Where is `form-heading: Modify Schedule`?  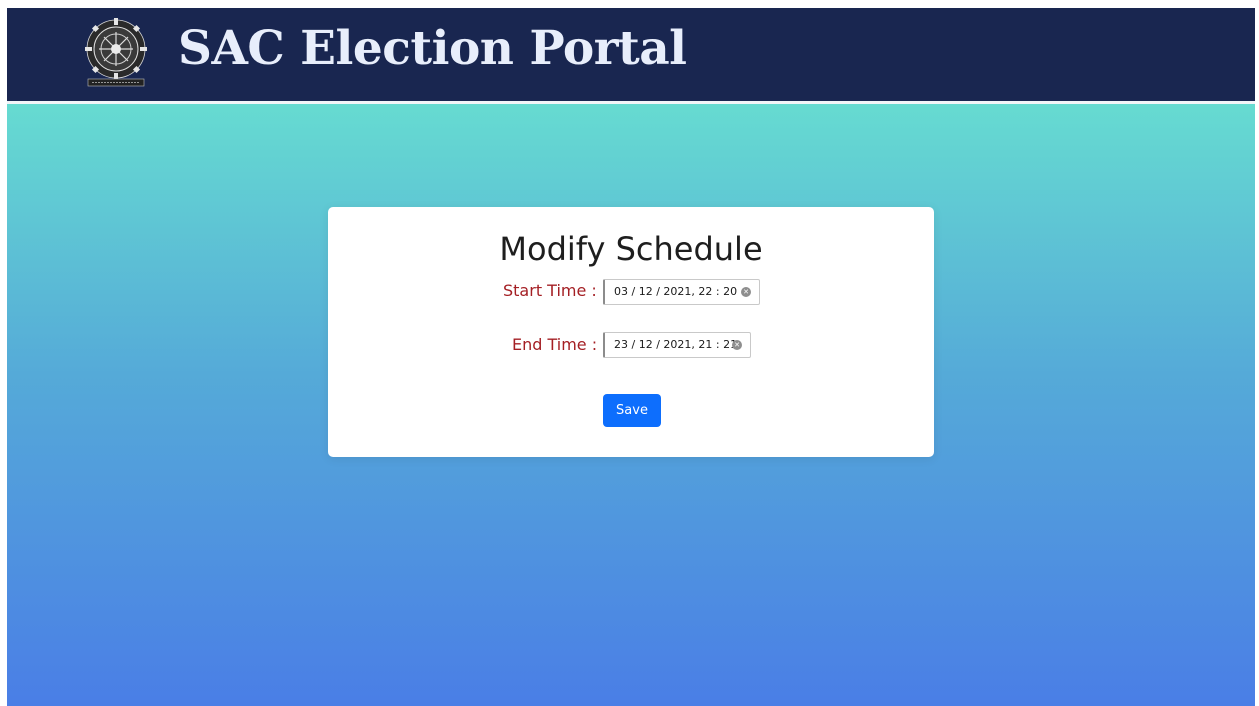
form-heading: Modify Schedule is located at coordinates (631, 249).